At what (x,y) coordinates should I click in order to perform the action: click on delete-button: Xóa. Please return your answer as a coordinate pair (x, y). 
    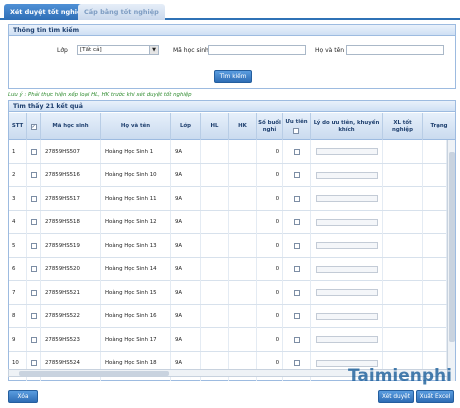
    Looking at the image, I should click on (23, 396).